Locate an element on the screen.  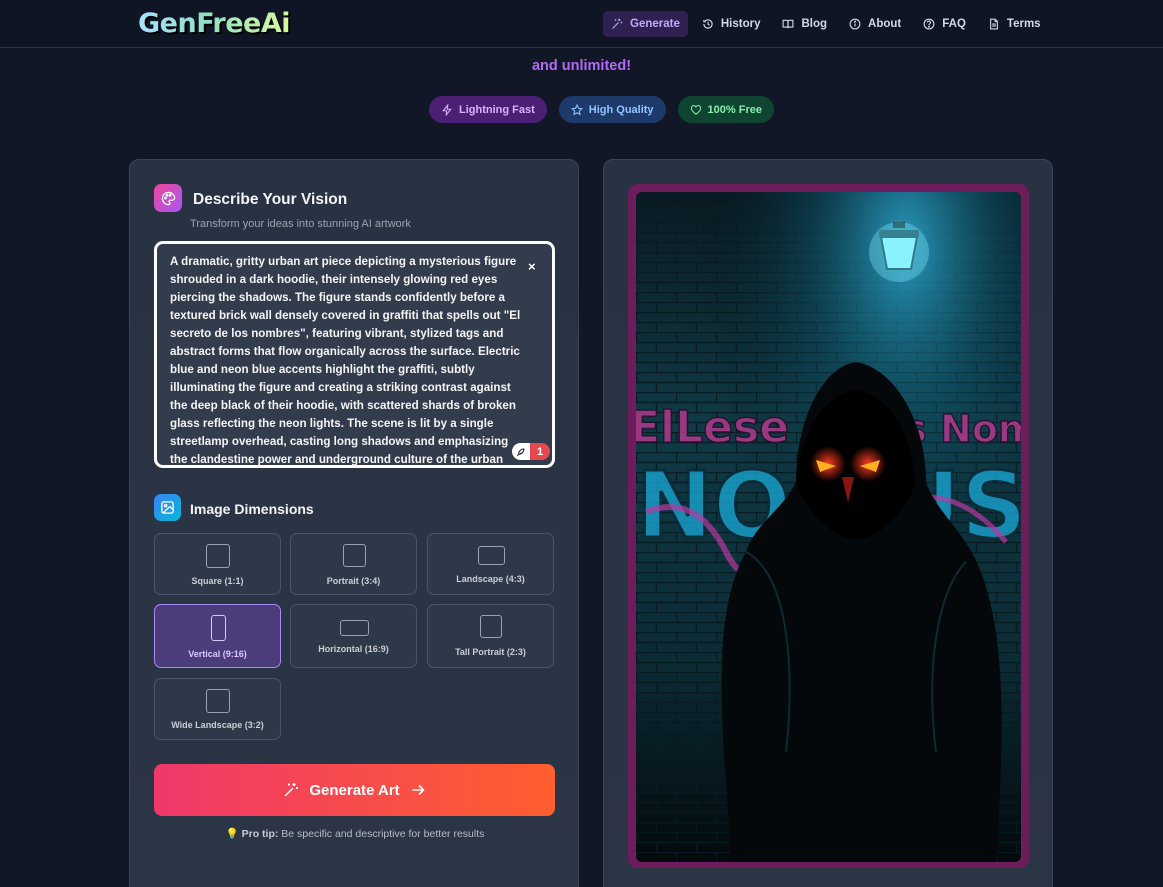
nav-item-generate: Generate is located at coordinates (645, 24).